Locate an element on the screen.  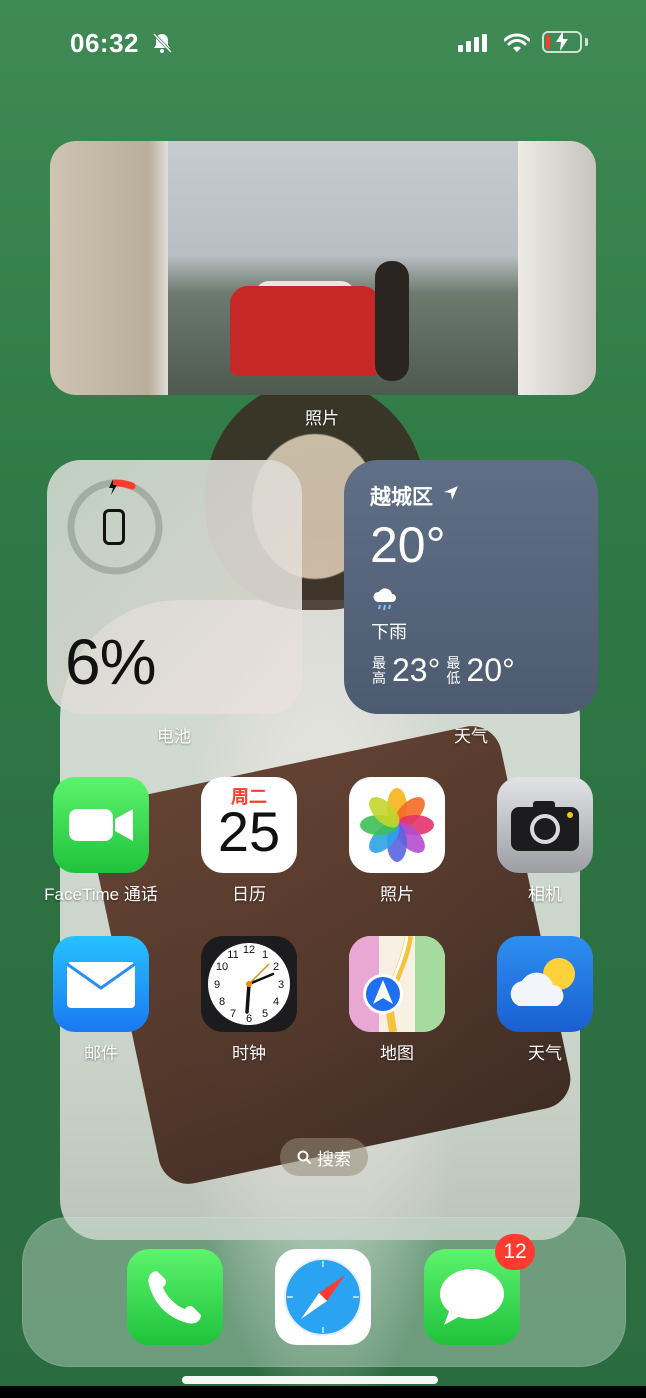
camera-icon is located at coordinates (545, 826).